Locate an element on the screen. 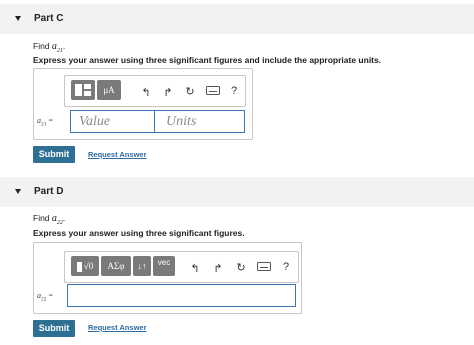  value-input: Value is located at coordinates (113, 121).